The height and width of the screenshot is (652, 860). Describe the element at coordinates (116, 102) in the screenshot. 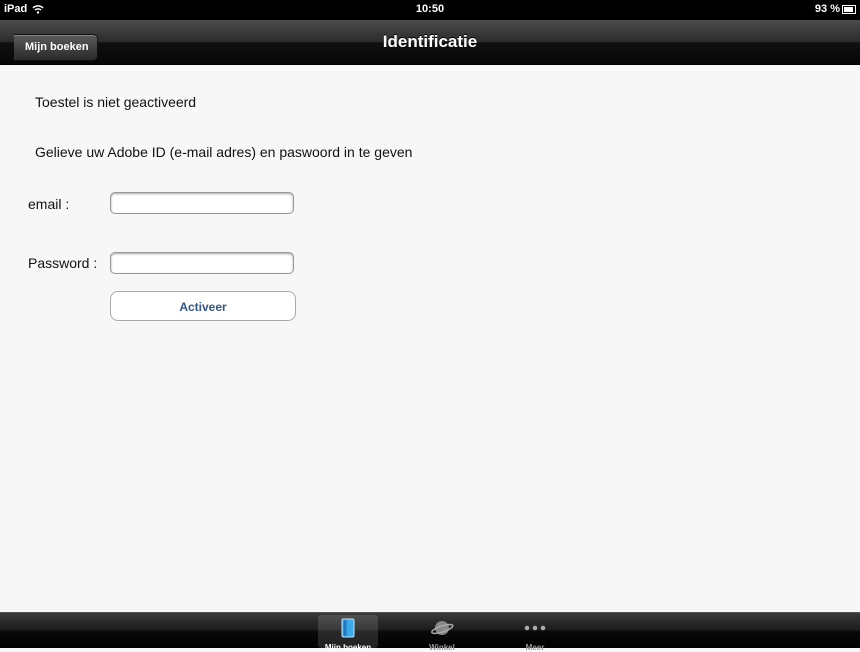

I see `not-activated-message: Toestel is niet geactiveerd` at that location.